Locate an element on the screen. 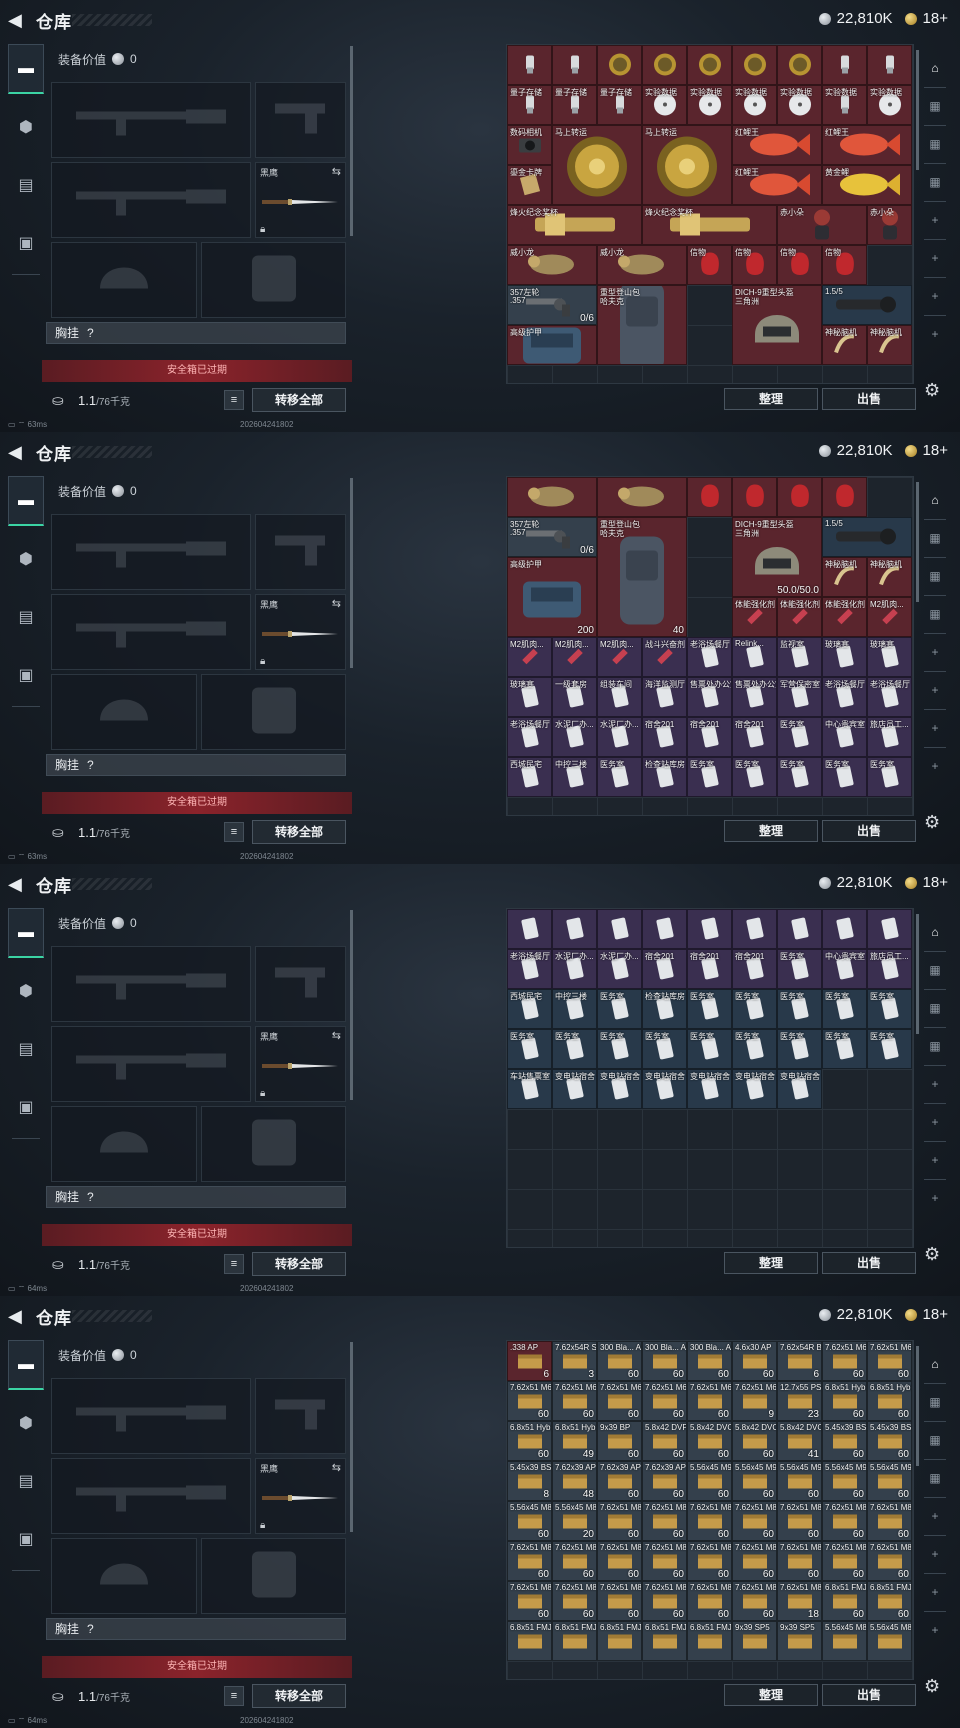 This screenshot has height=1728, width=960. inventory-item: 军营保密室 is located at coordinates (799, 697).